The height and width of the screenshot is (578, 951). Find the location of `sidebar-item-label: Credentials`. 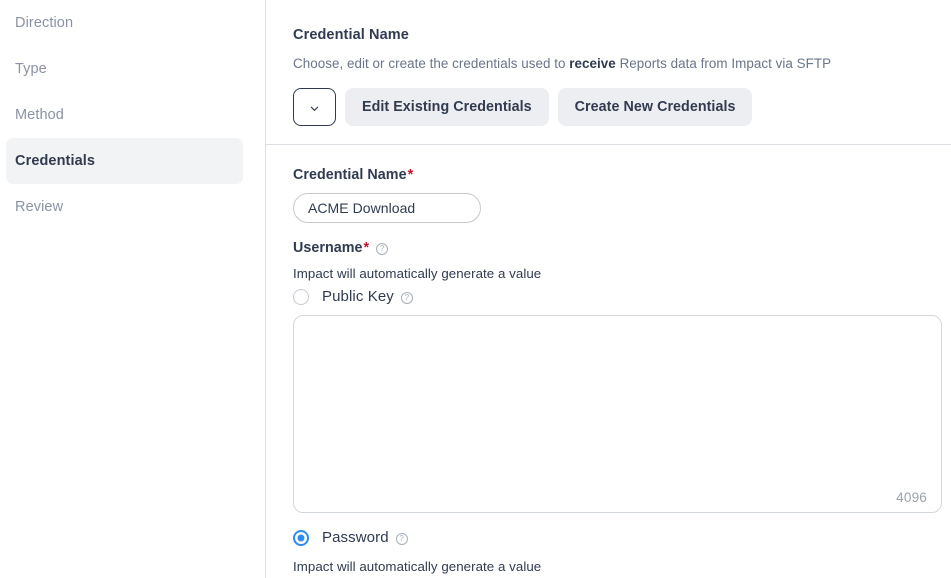

sidebar-item-label: Credentials is located at coordinates (55, 161).